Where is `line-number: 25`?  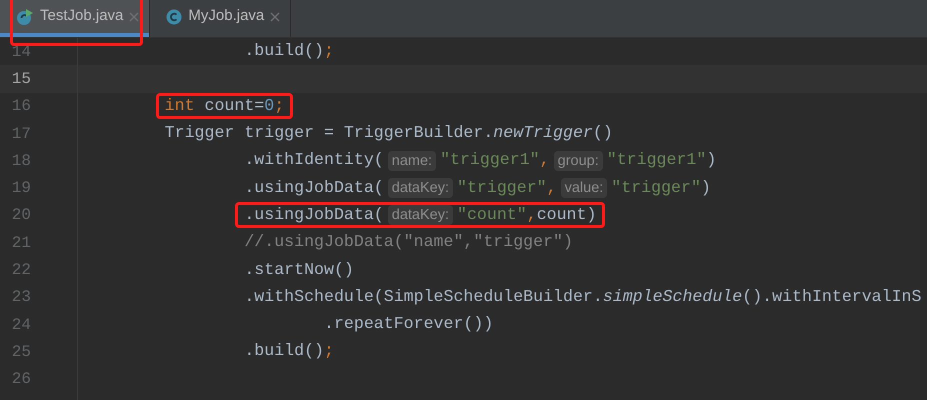 line-number: 25 is located at coordinates (20, 352).